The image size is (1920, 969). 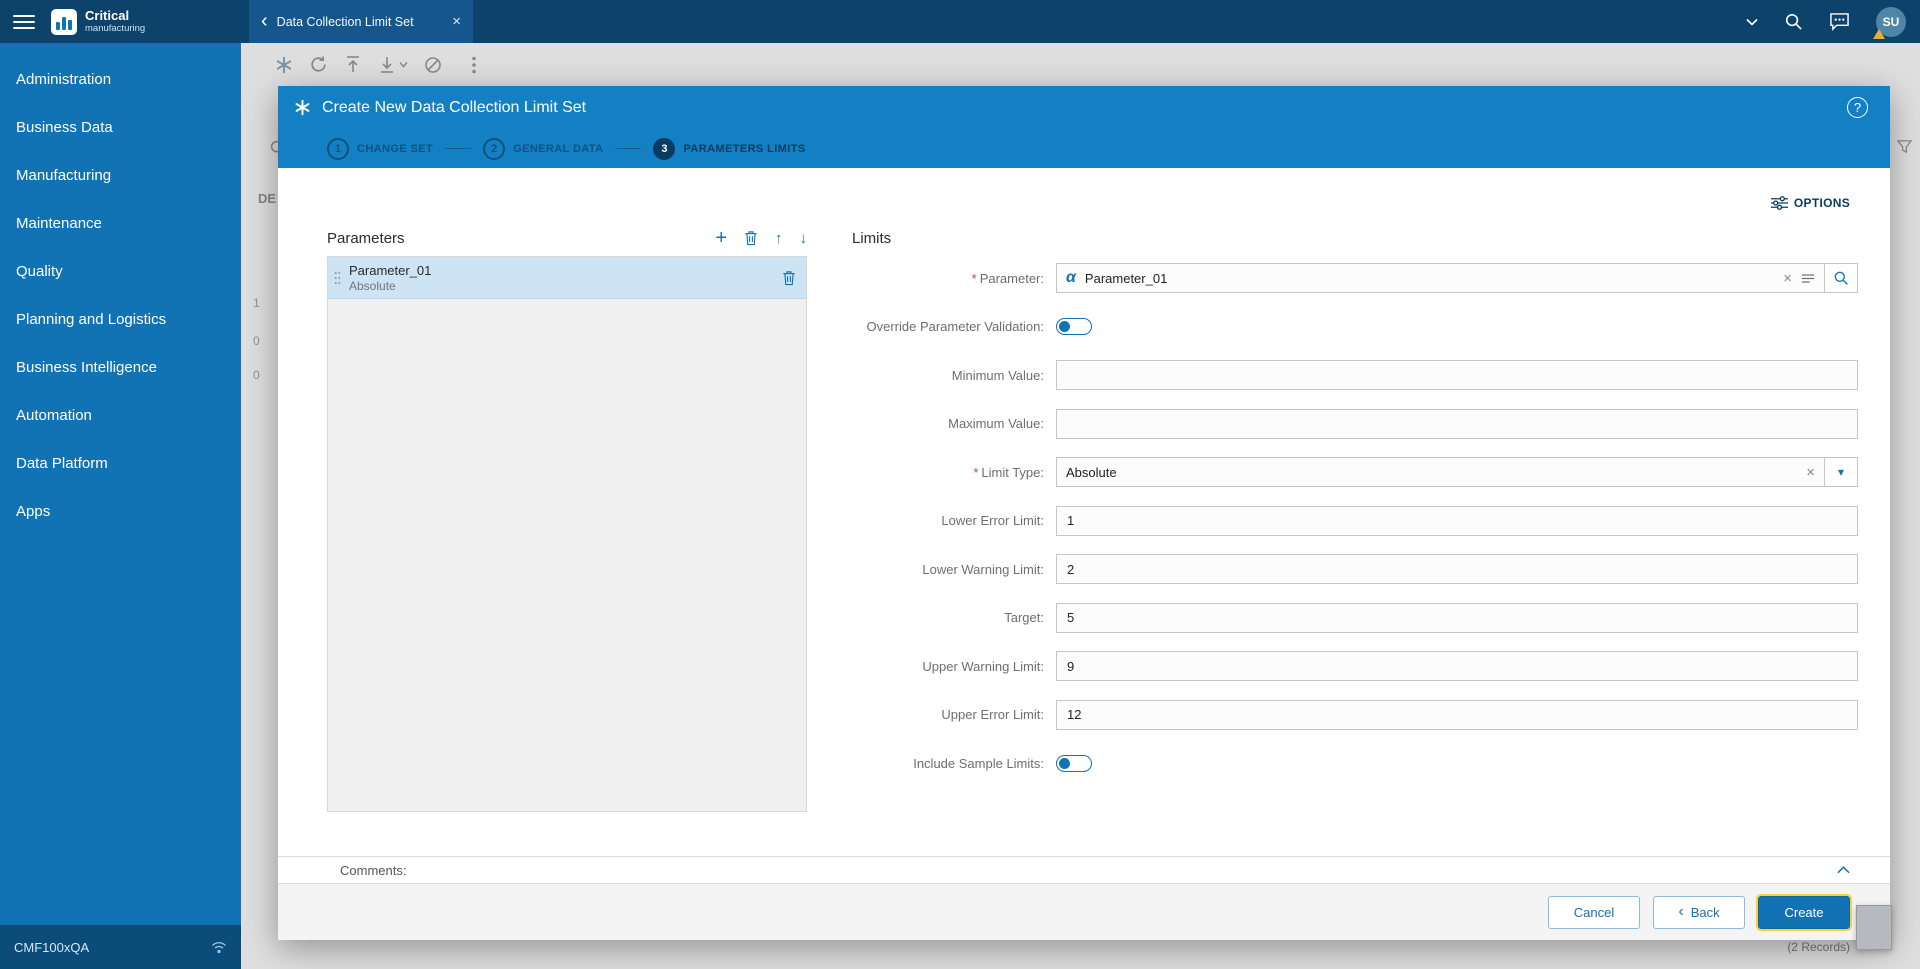 What do you see at coordinates (983, 666) in the screenshot?
I see `upper-warning-label: Upper Warning Limit:` at bounding box center [983, 666].